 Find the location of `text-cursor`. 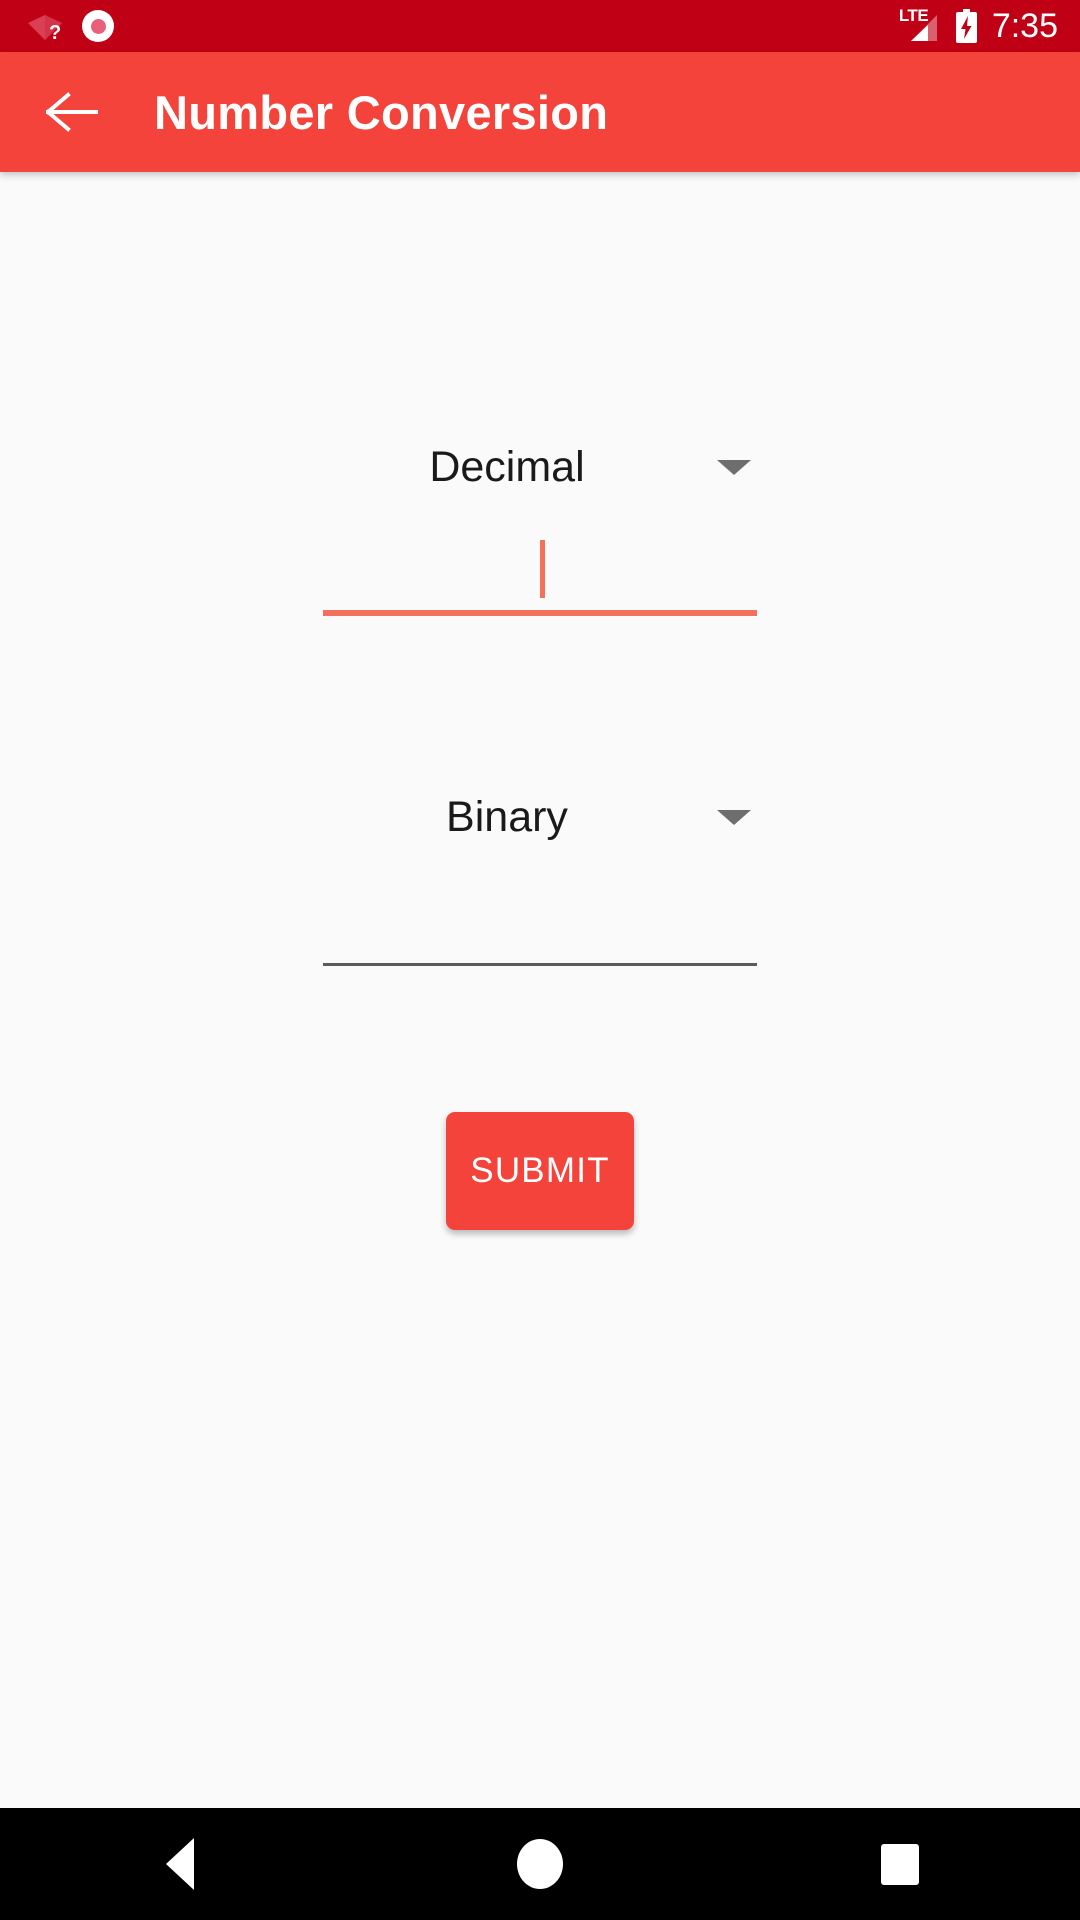

text-cursor is located at coordinates (542, 569).